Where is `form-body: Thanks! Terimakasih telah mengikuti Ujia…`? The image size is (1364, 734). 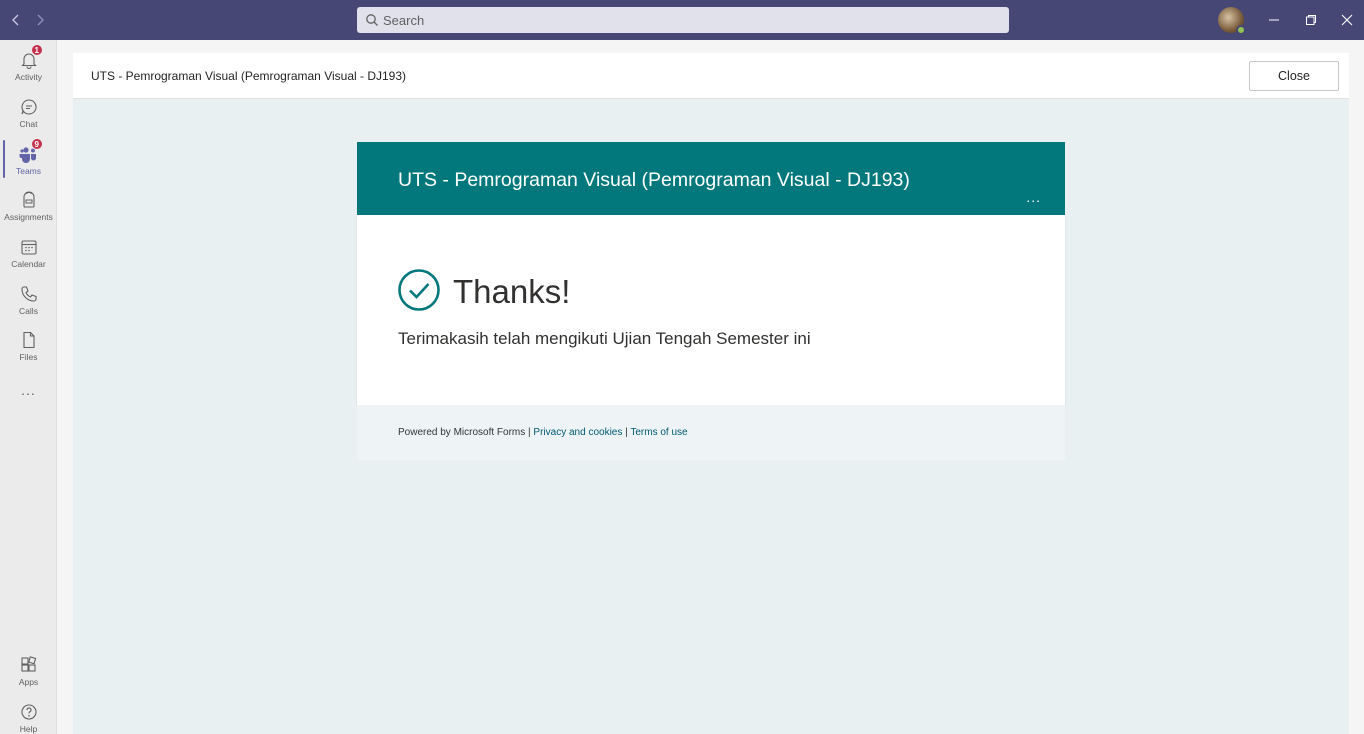 form-body: Thanks! Terimakasih telah mengikuti Ujia… is located at coordinates (711, 310).